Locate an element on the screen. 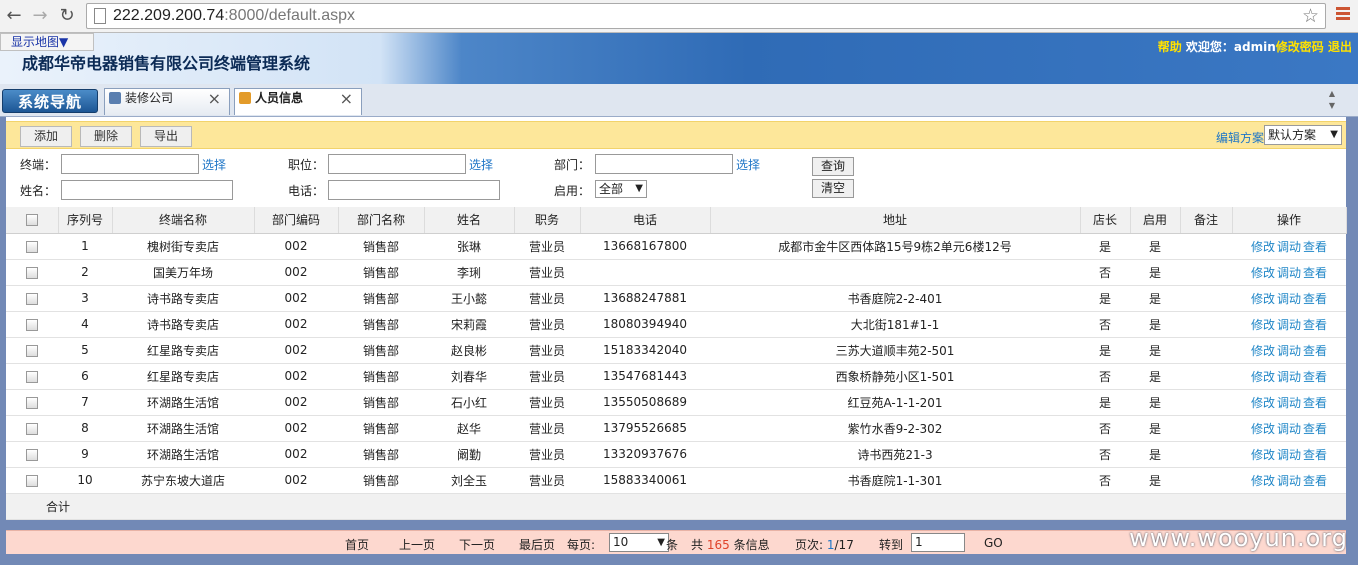 The height and width of the screenshot is (565, 1358). forward-icon: → is located at coordinates (40, 16).